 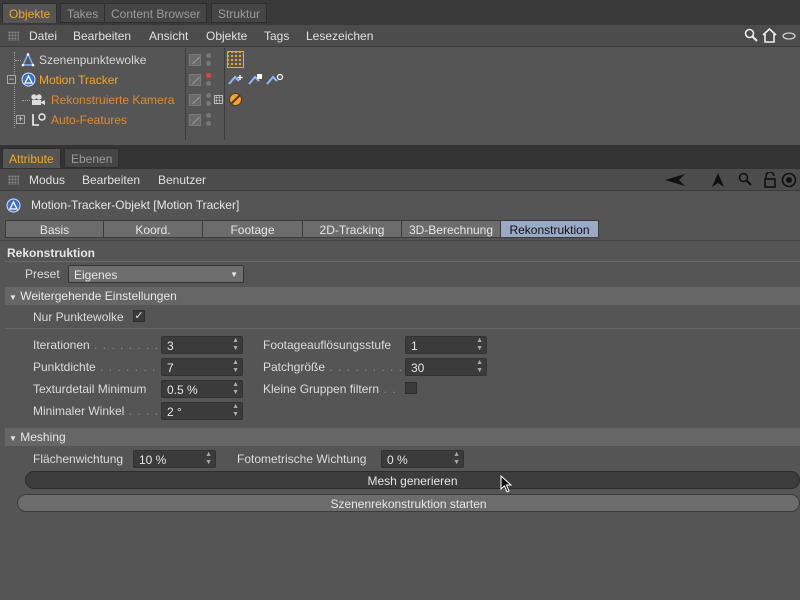 I want to click on tab-ebenen: Ebenen, so click(x=92, y=158).